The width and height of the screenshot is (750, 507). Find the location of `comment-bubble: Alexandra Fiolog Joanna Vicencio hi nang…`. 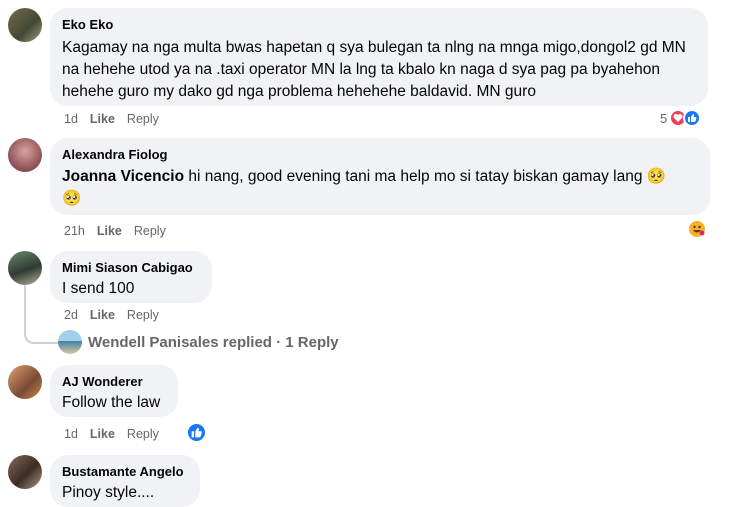

comment-bubble: Alexandra Fiolog Joanna Vicencio hi nang… is located at coordinates (380, 176).